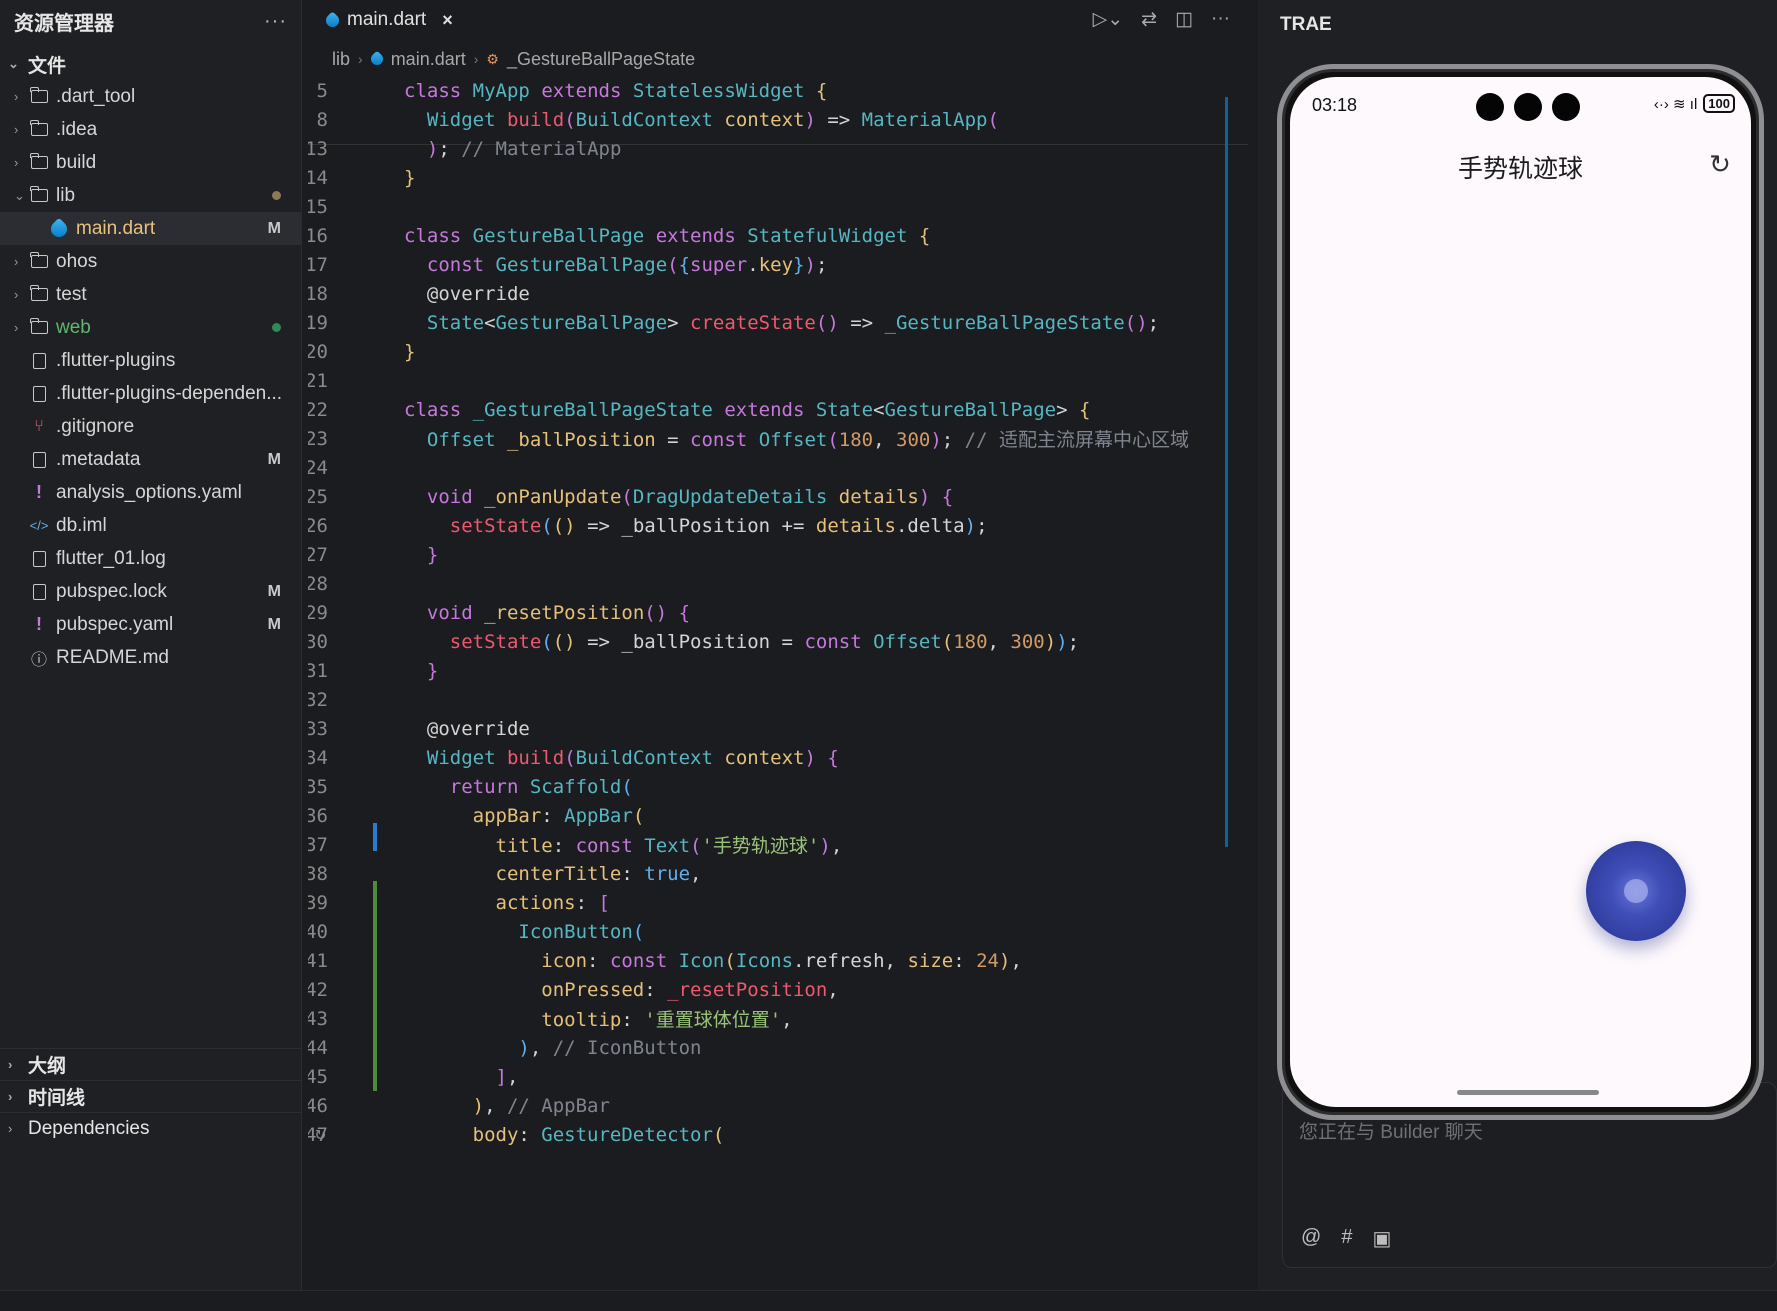 The image size is (1777, 1311). I want to click on tree-item-label: web, so click(73, 327).